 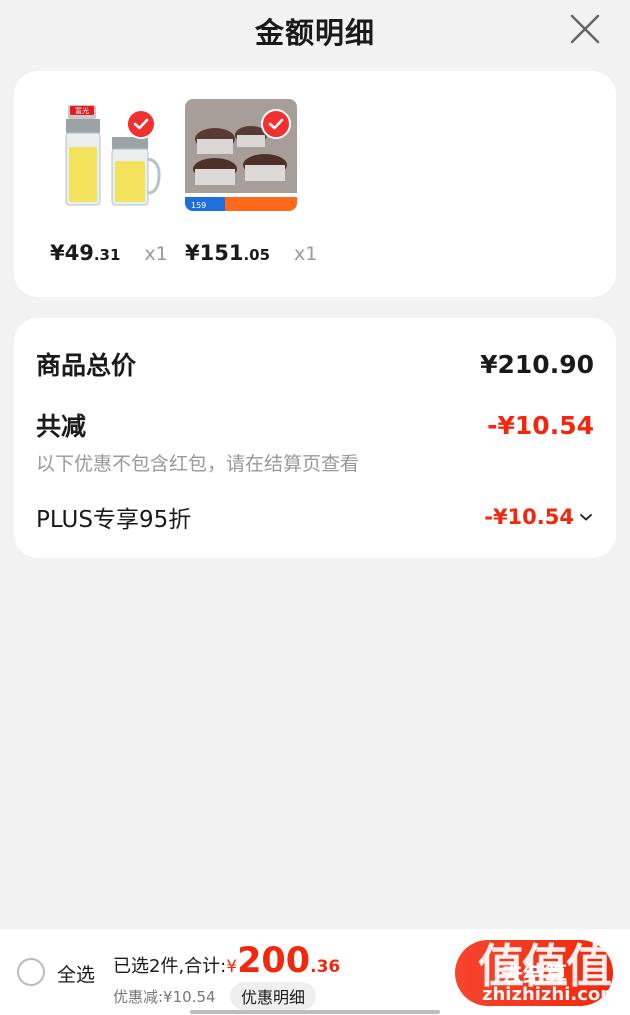 I want to click on plus-discount-row: PLUS专享95折 -¥10.54, so click(x=315, y=517).